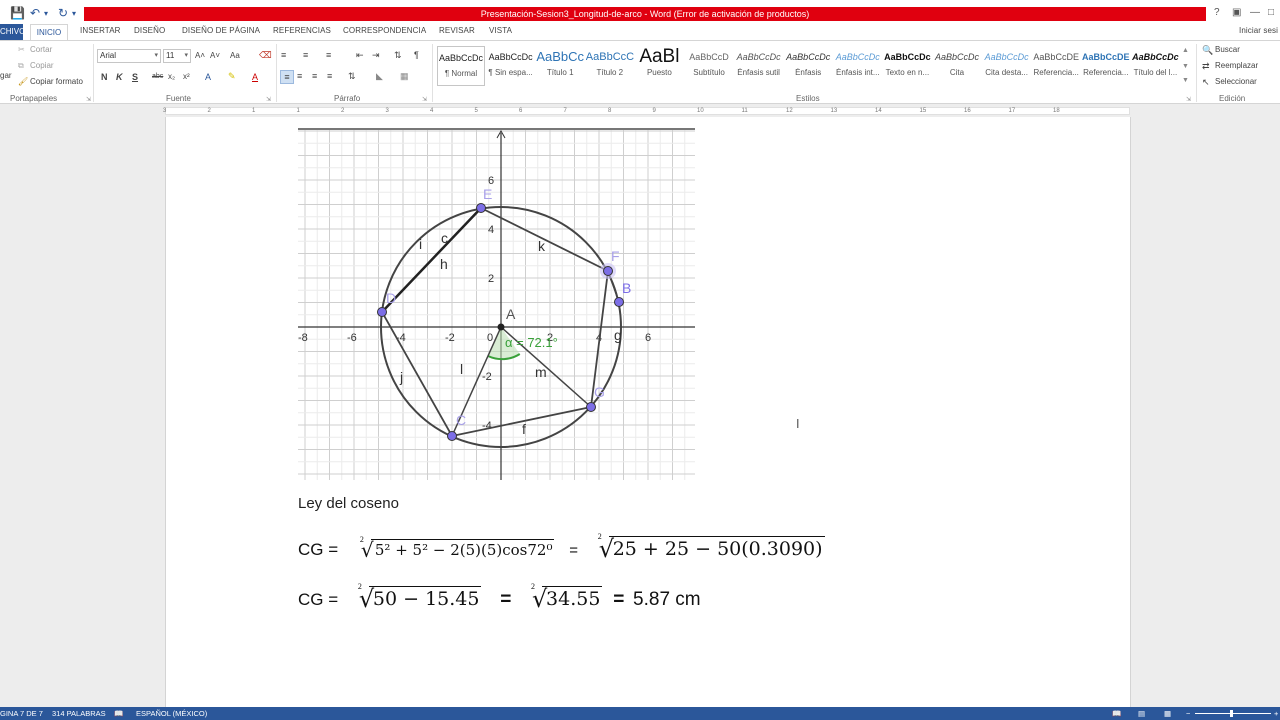 The height and width of the screenshot is (720, 1280). Describe the element at coordinates (41, 49) in the screenshot. I see `cut-button: Cortar` at that location.